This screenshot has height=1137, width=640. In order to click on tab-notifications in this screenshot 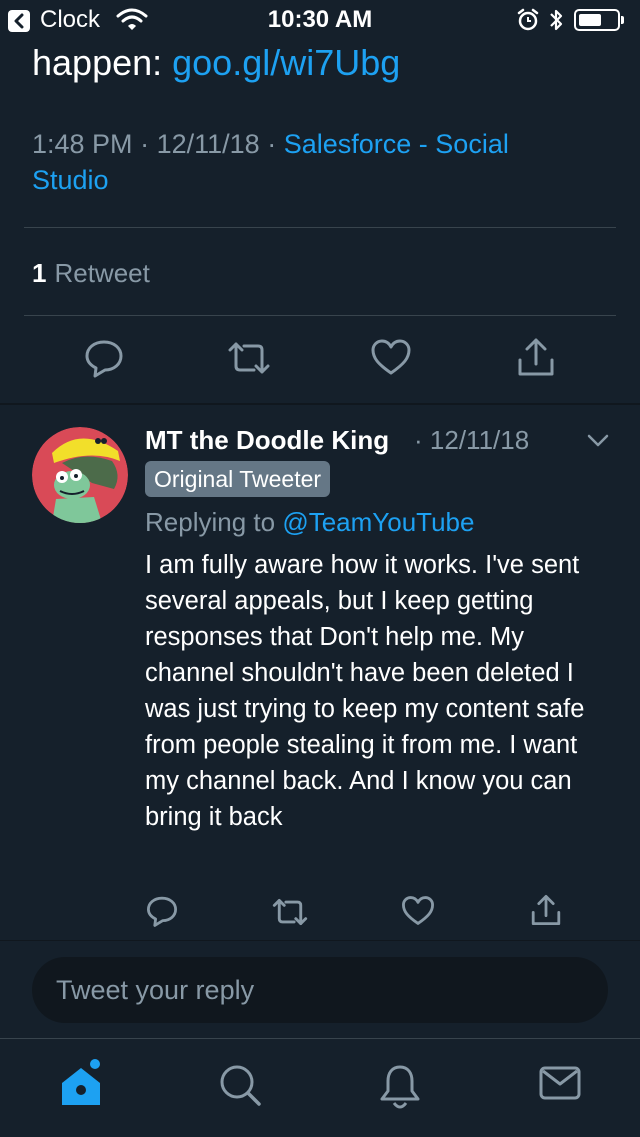, I will do `click(400, 1089)`.